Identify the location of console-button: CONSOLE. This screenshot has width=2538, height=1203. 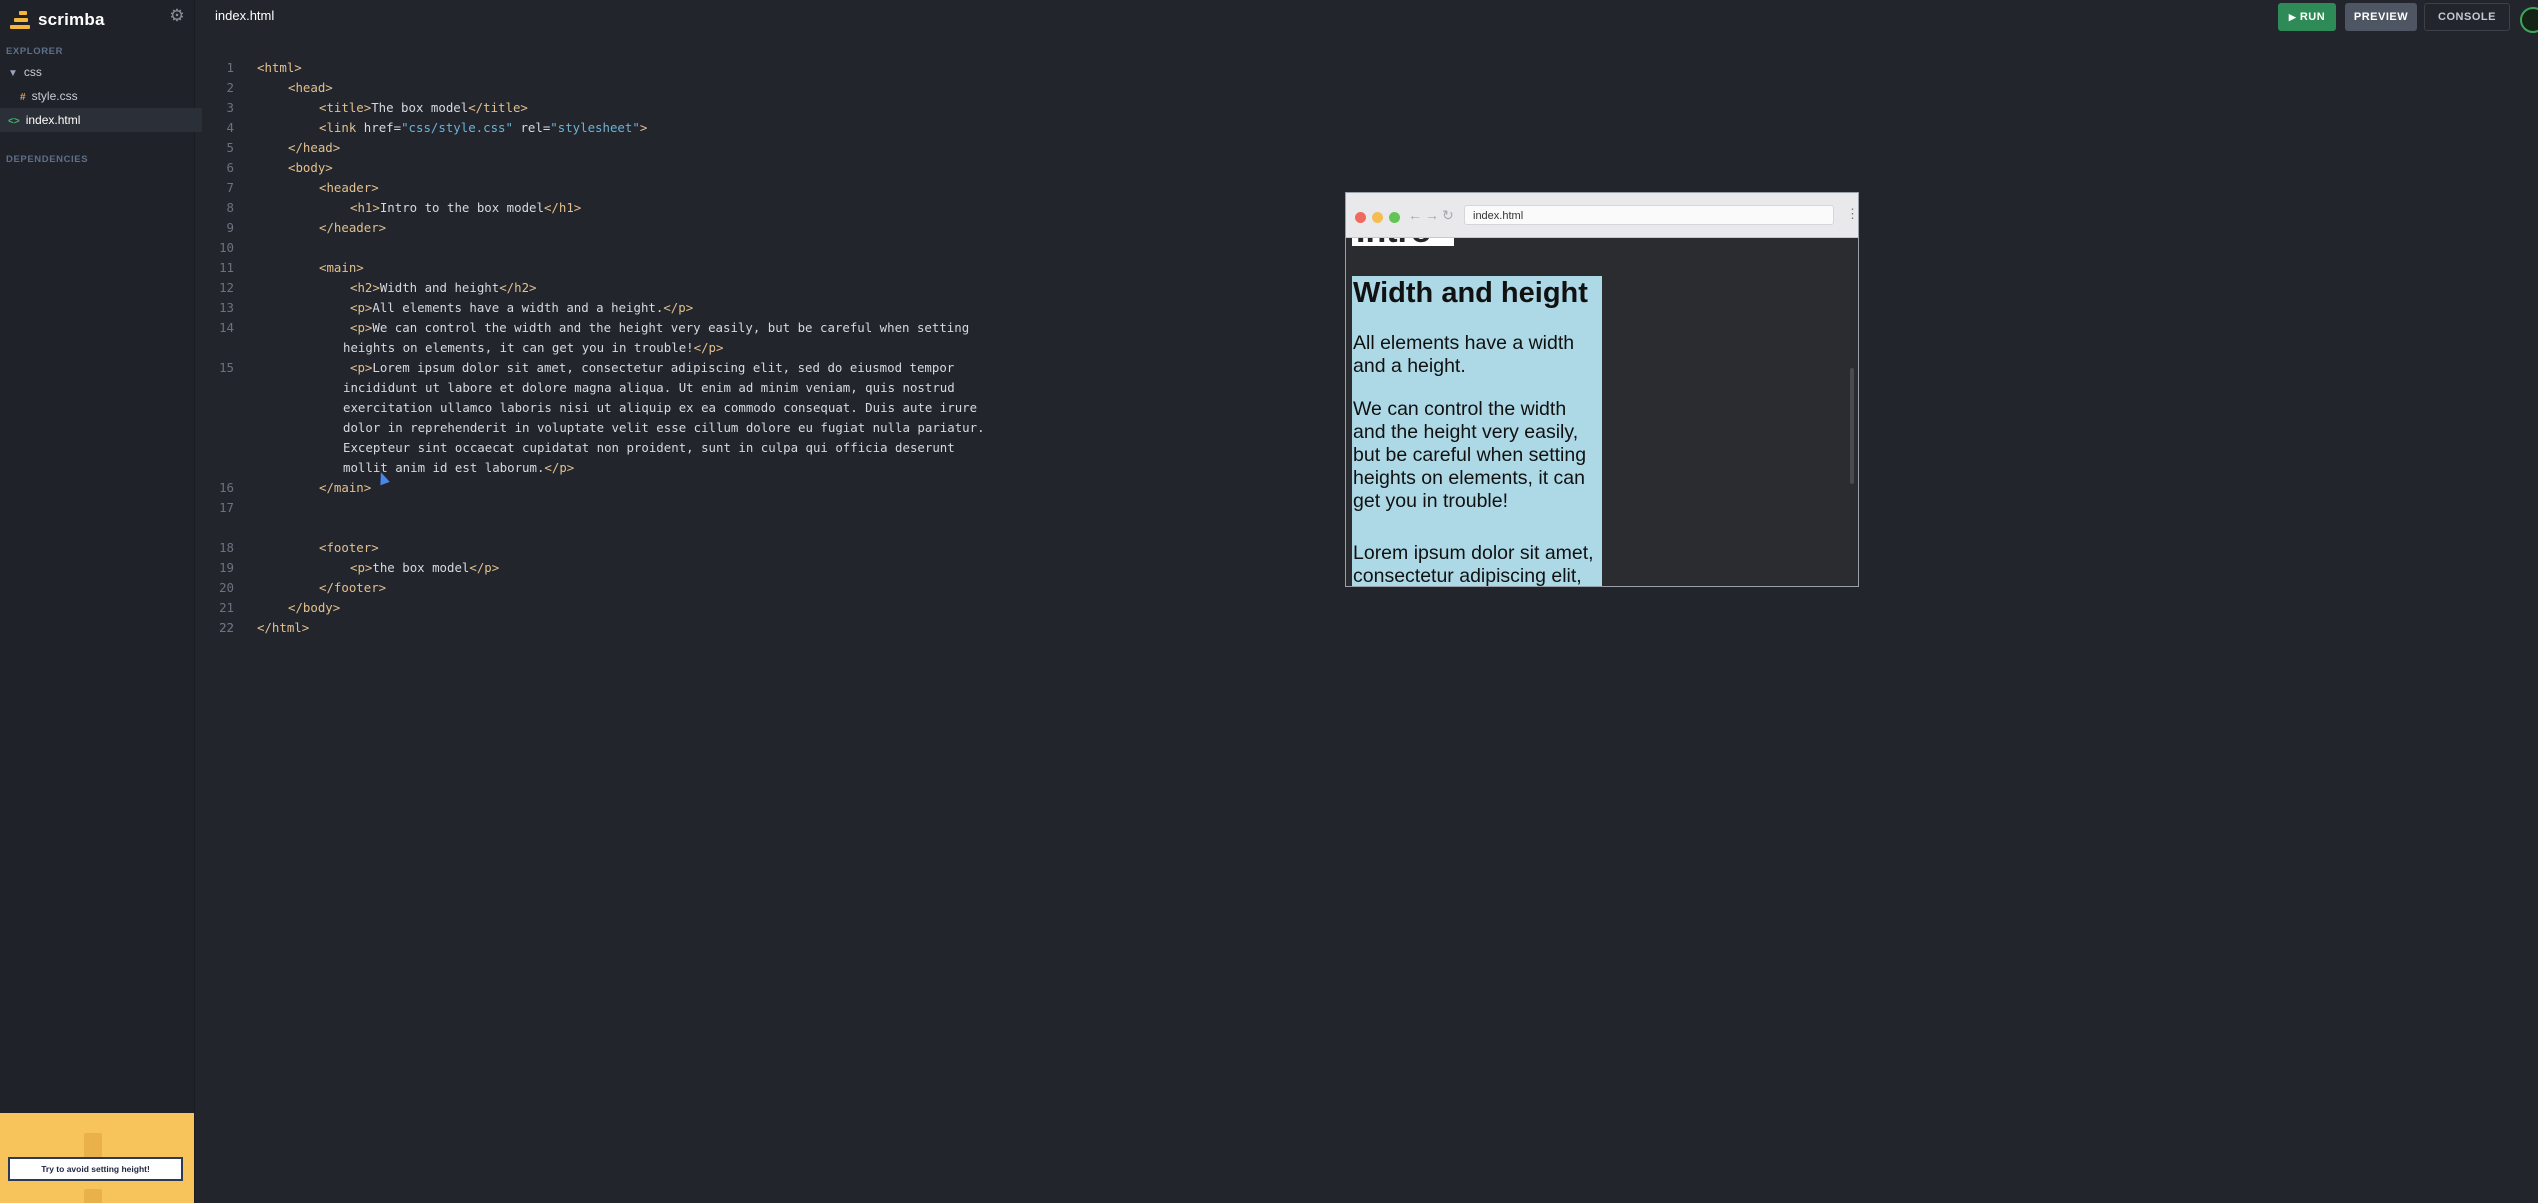
(2467, 17).